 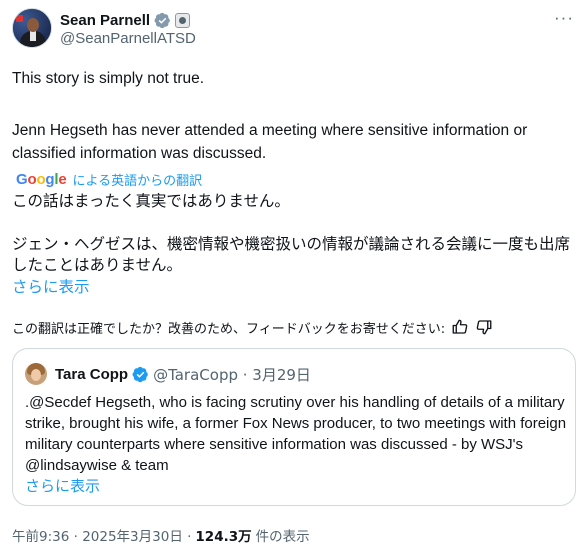 I want to click on quoted-author-name: Tara Copp, so click(x=91, y=374).